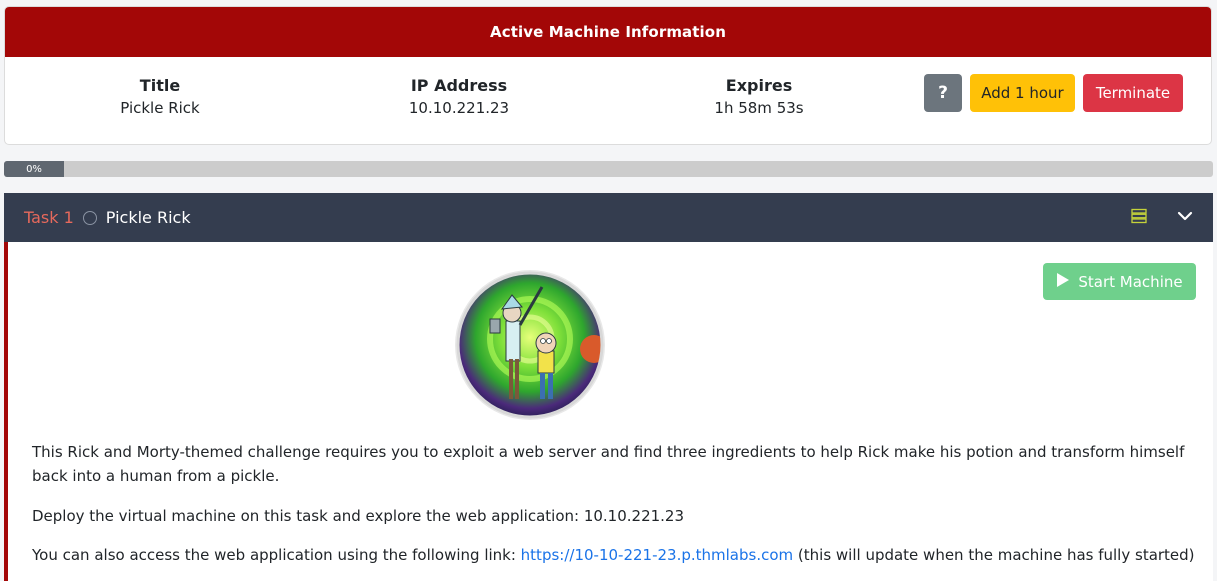  Describe the element at coordinates (759, 108) in the screenshot. I see `machine-expires-value: 1h 58m 53s` at that location.